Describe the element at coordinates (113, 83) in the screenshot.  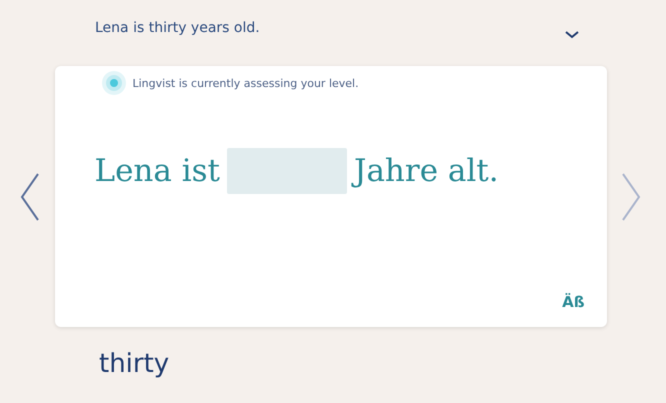
I see `status-dot-icon` at that location.